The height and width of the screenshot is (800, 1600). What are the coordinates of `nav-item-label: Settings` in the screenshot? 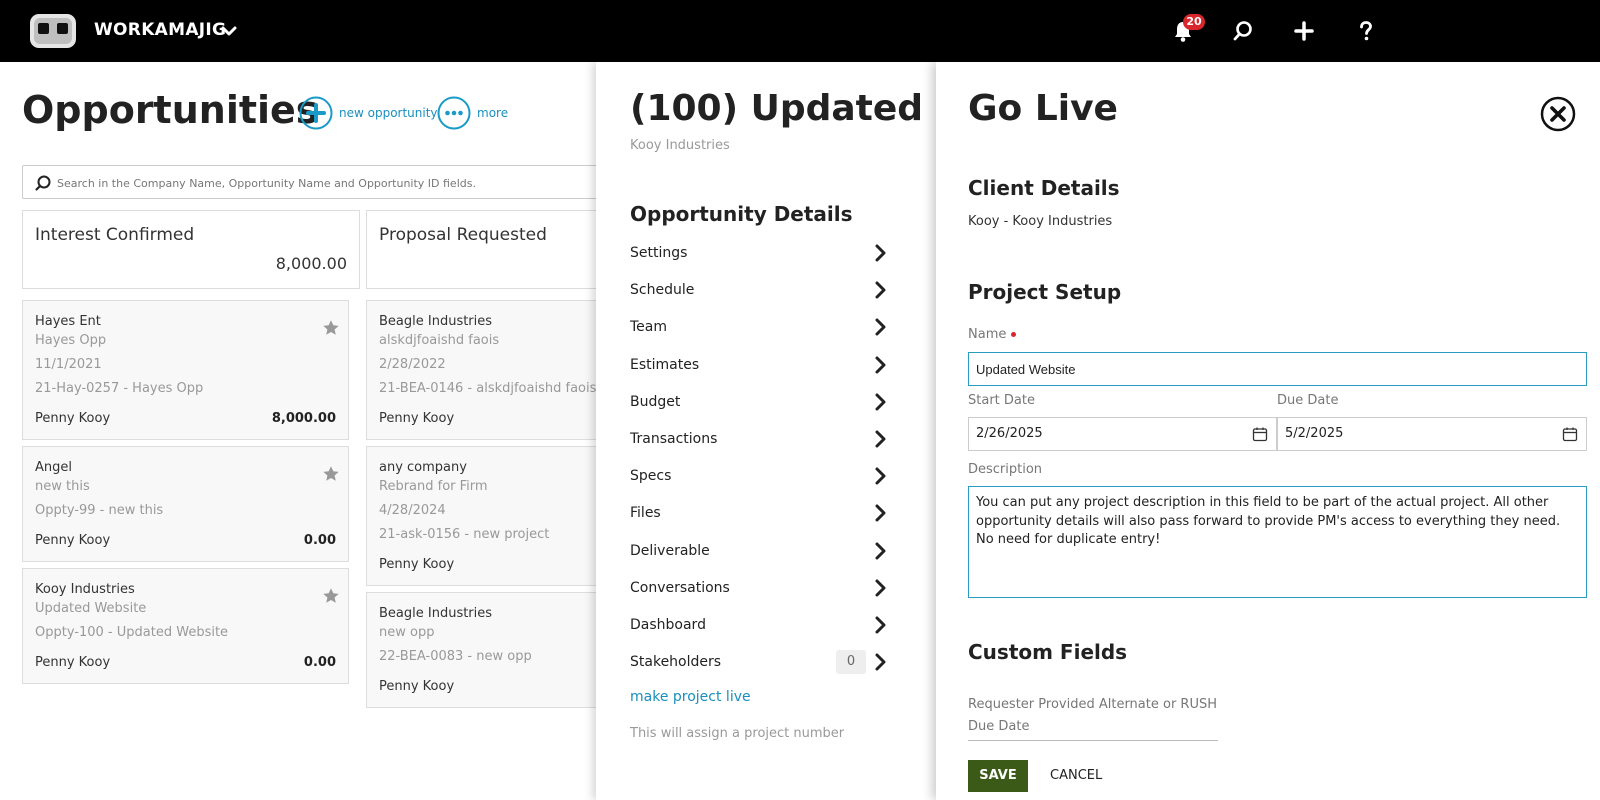 It's located at (659, 253).